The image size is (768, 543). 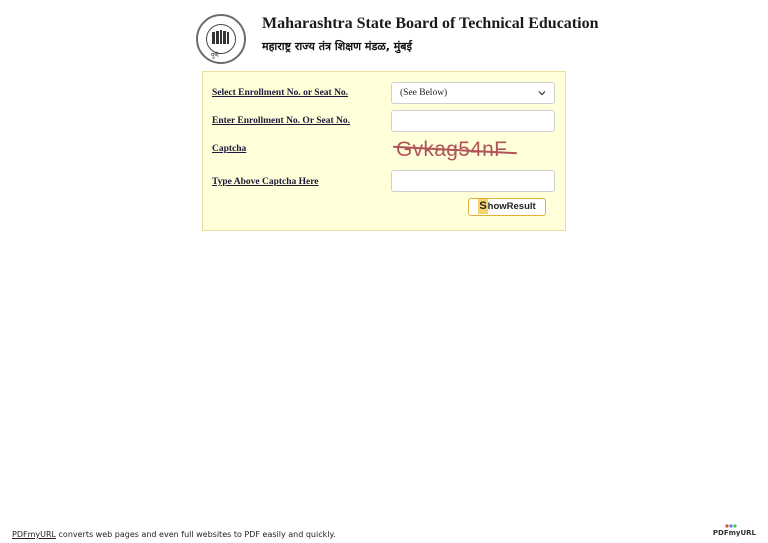 I want to click on enrollment-select-label: Select Enrollment No. or Seat No., so click(x=280, y=93).